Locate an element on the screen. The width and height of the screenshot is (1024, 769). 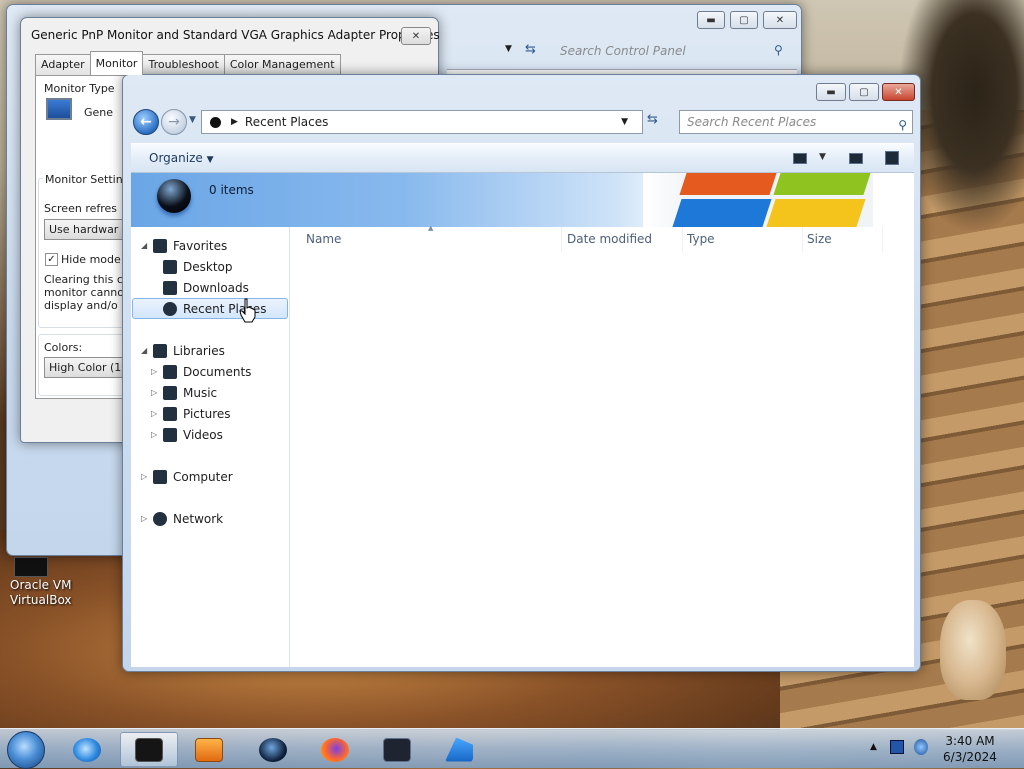
tab-troubleshoot: Troubleshoot is located at coordinates (183, 64).